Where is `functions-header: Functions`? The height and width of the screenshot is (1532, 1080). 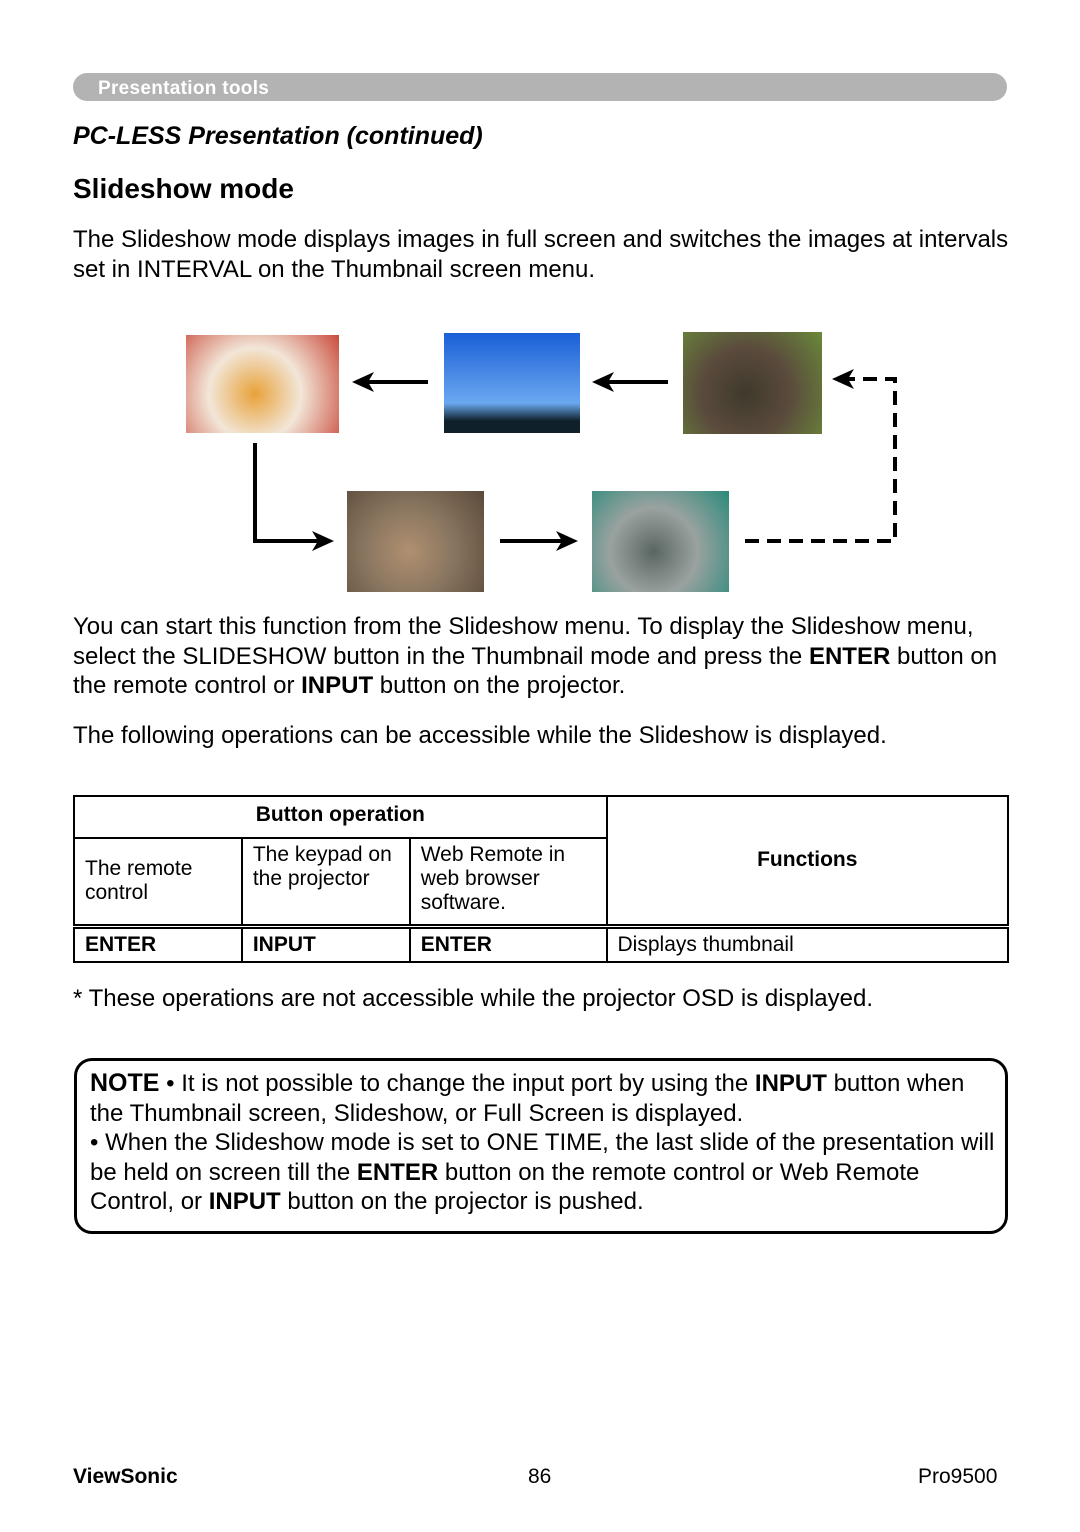
functions-header: Functions is located at coordinates (807, 861).